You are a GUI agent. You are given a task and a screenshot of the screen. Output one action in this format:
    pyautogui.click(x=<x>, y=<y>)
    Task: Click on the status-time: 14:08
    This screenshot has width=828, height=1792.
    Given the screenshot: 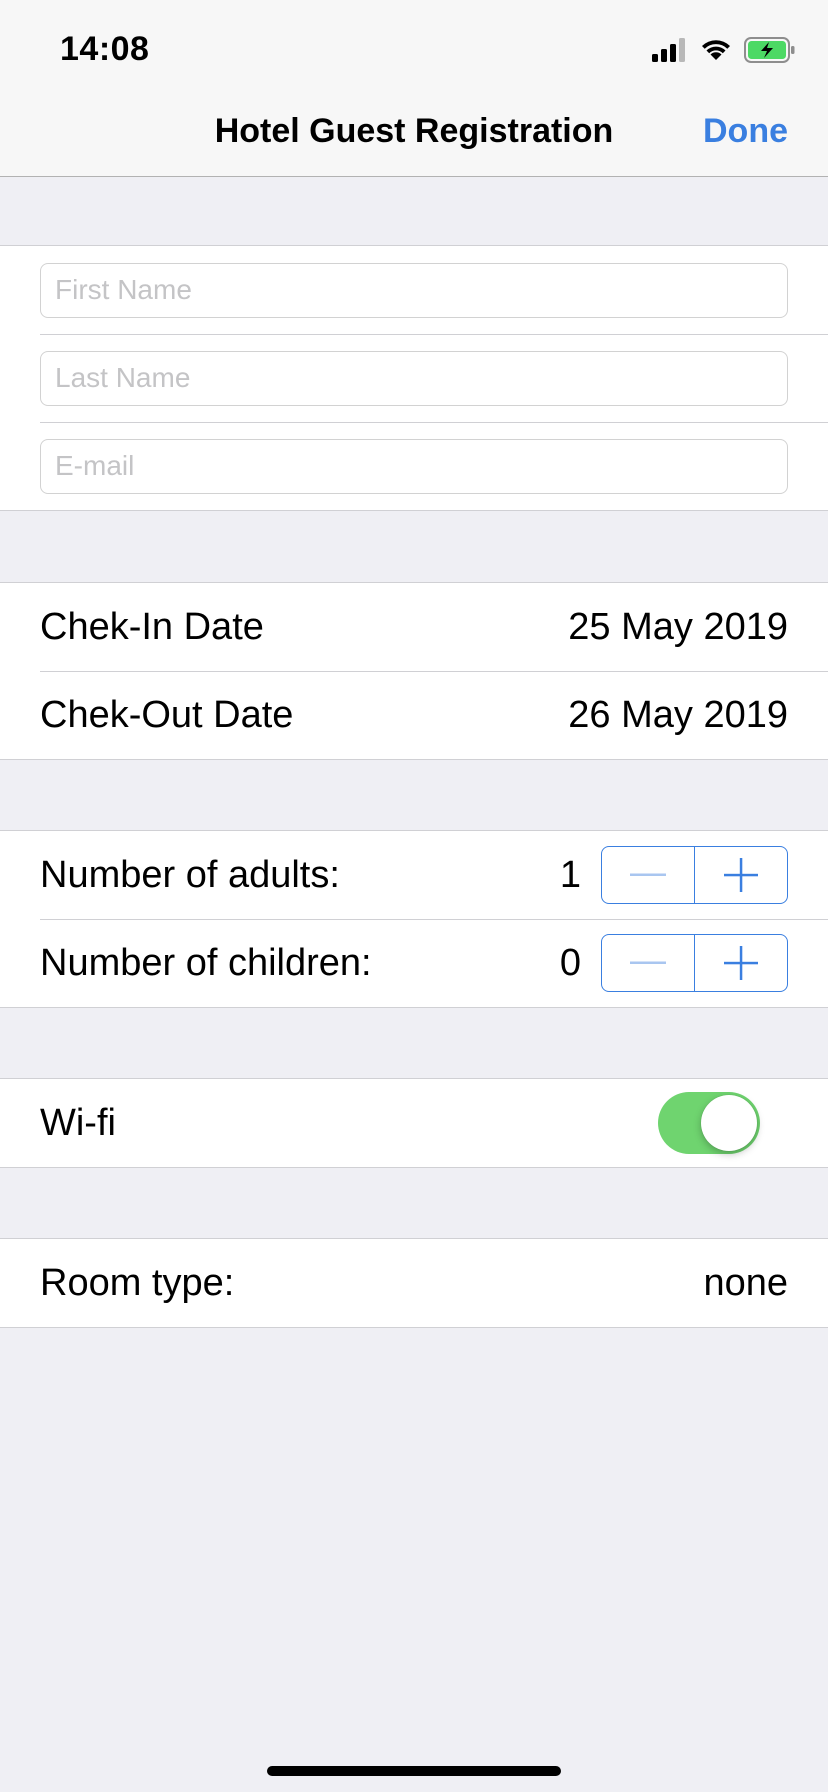 What is the action you would take?
    pyautogui.click(x=105, y=49)
    